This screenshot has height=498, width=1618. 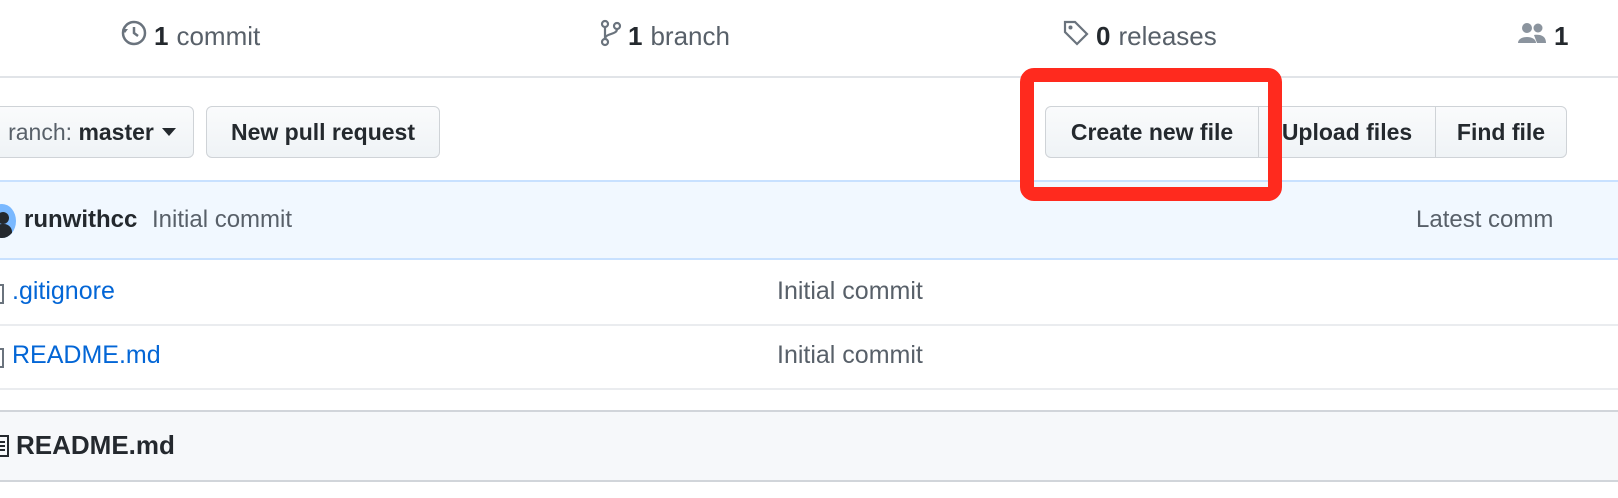 What do you see at coordinates (1532, 36) in the screenshot?
I see `people-icon` at bounding box center [1532, 36].